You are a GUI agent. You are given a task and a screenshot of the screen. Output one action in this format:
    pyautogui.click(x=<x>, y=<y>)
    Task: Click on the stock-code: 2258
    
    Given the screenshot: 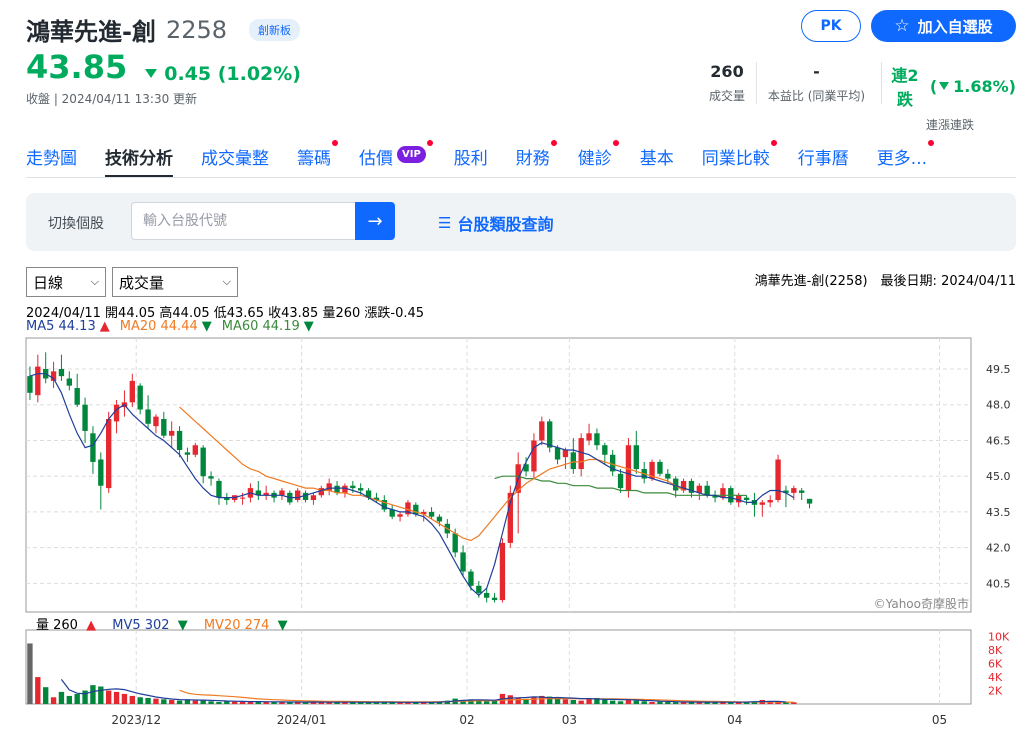 What is the action you would take?
    pyautogui.click(x=196, y=29)
    